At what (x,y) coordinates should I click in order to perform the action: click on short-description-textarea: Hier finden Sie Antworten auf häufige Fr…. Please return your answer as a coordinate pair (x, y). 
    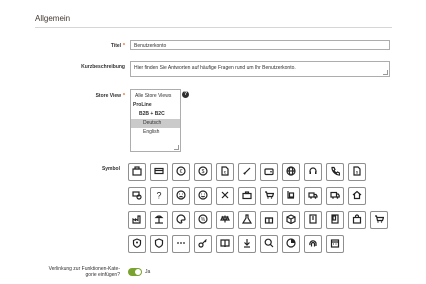
    Looking at the image, I should click on (260, 69).